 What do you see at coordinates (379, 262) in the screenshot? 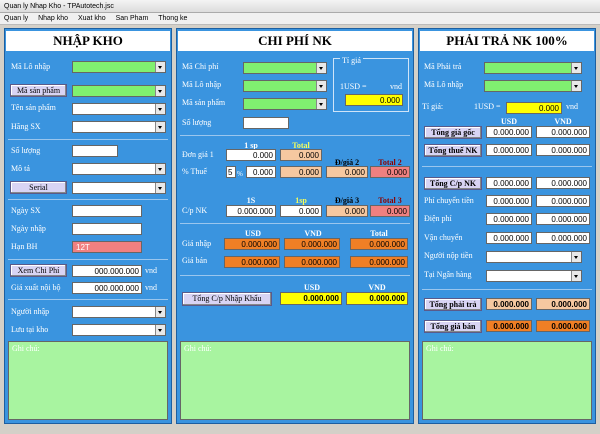
I see `gia-ban-total: 0.000.000` at bounding box center [379, 262].